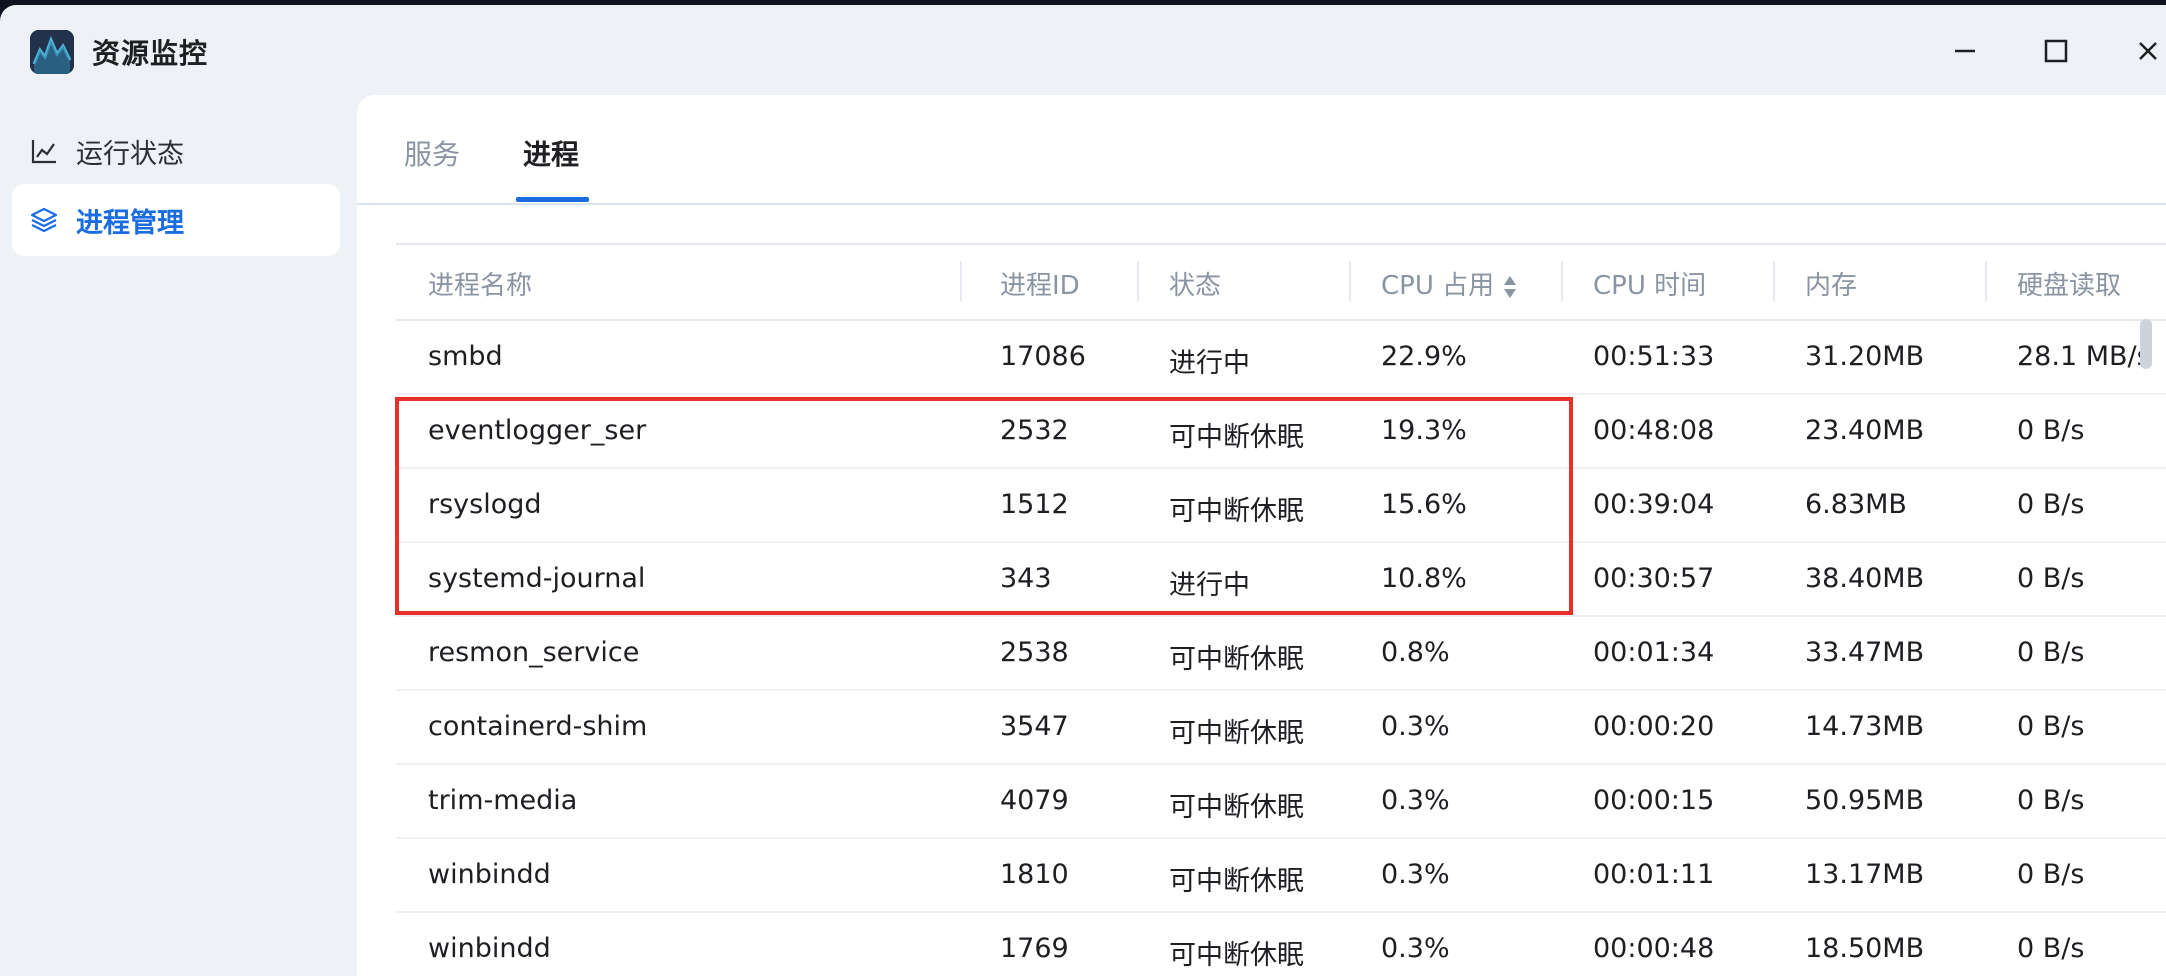 Image resolution: width=2166 pixels, height=976 pixels. I want to click on app-icon, so click(52, 52).